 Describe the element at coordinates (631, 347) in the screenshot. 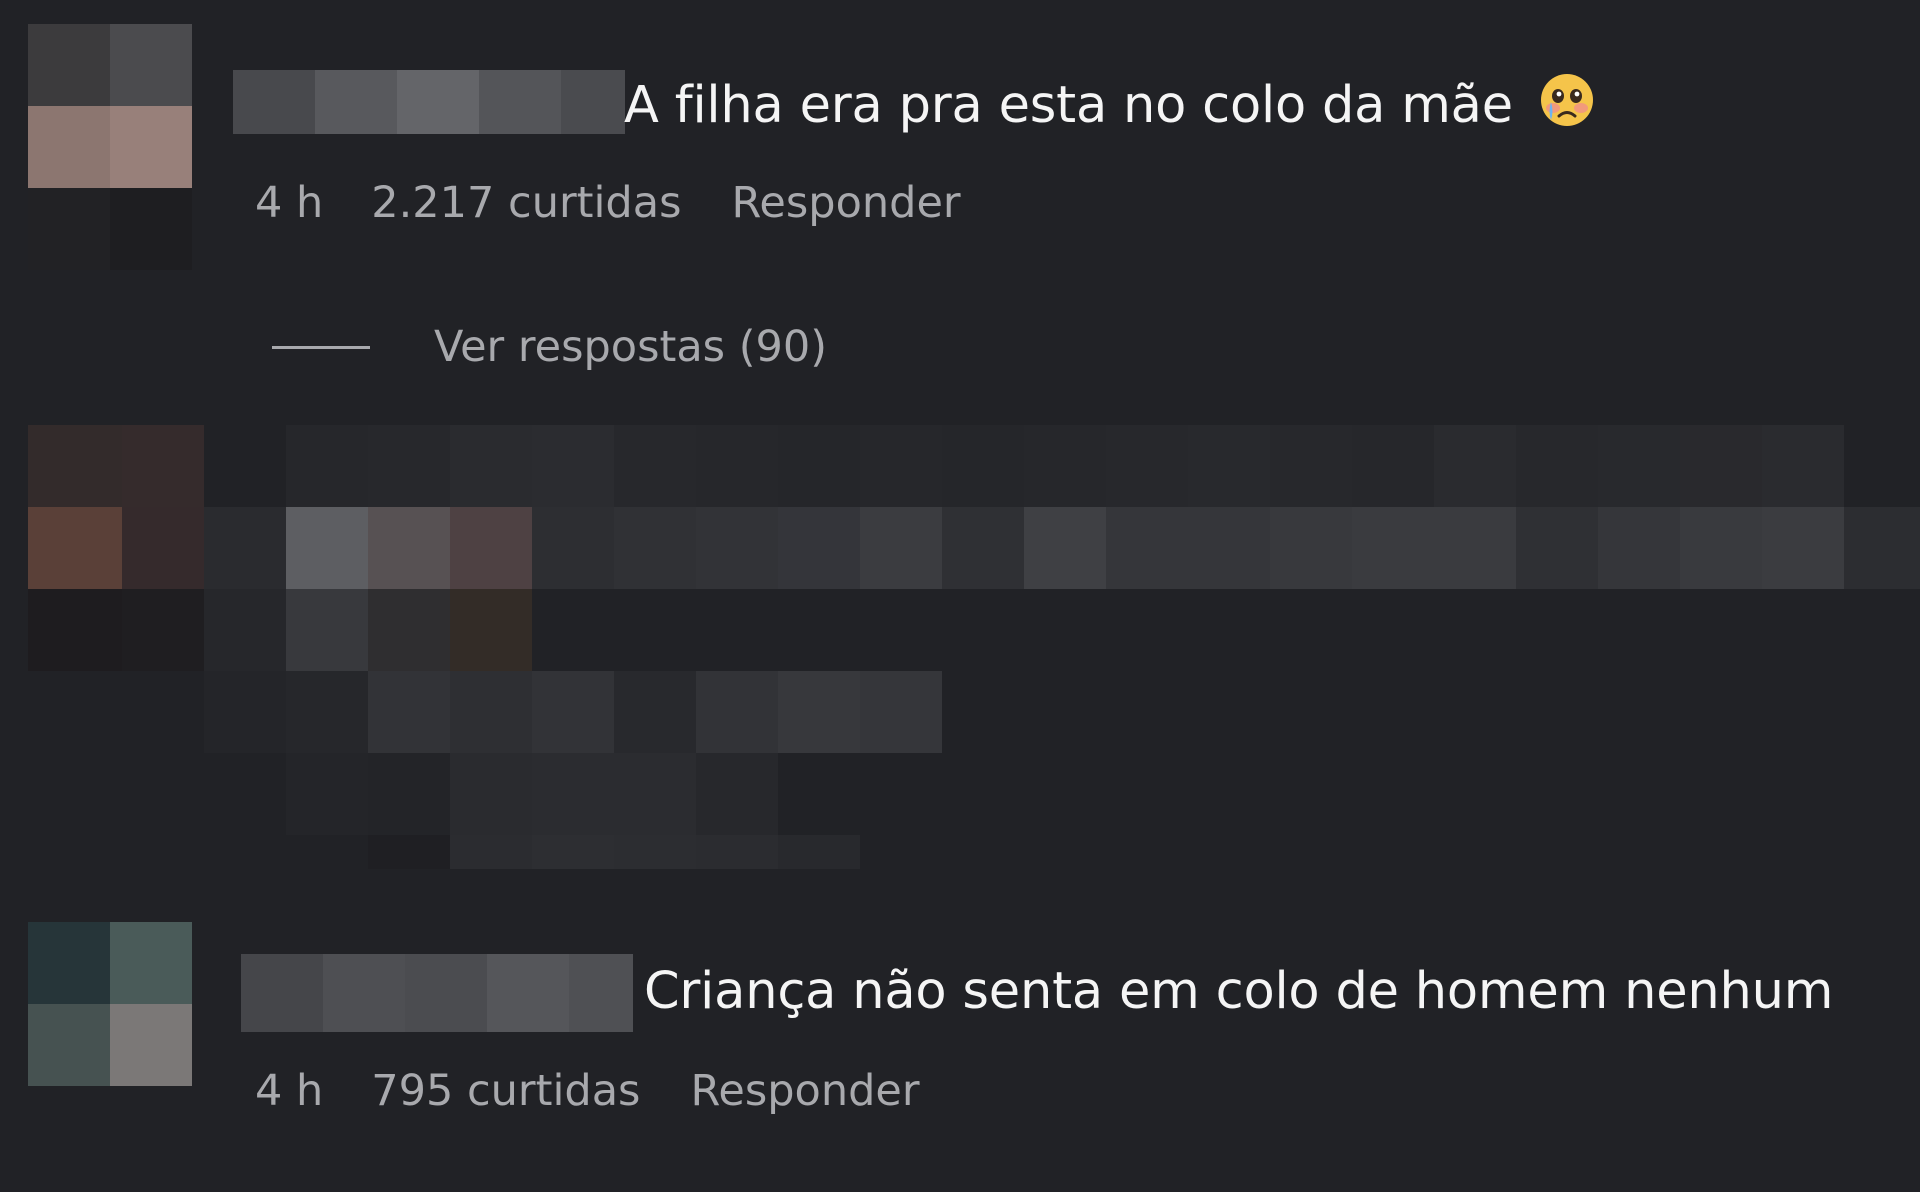

I see `view-replies-label: Ver respostas (90)` at that location.